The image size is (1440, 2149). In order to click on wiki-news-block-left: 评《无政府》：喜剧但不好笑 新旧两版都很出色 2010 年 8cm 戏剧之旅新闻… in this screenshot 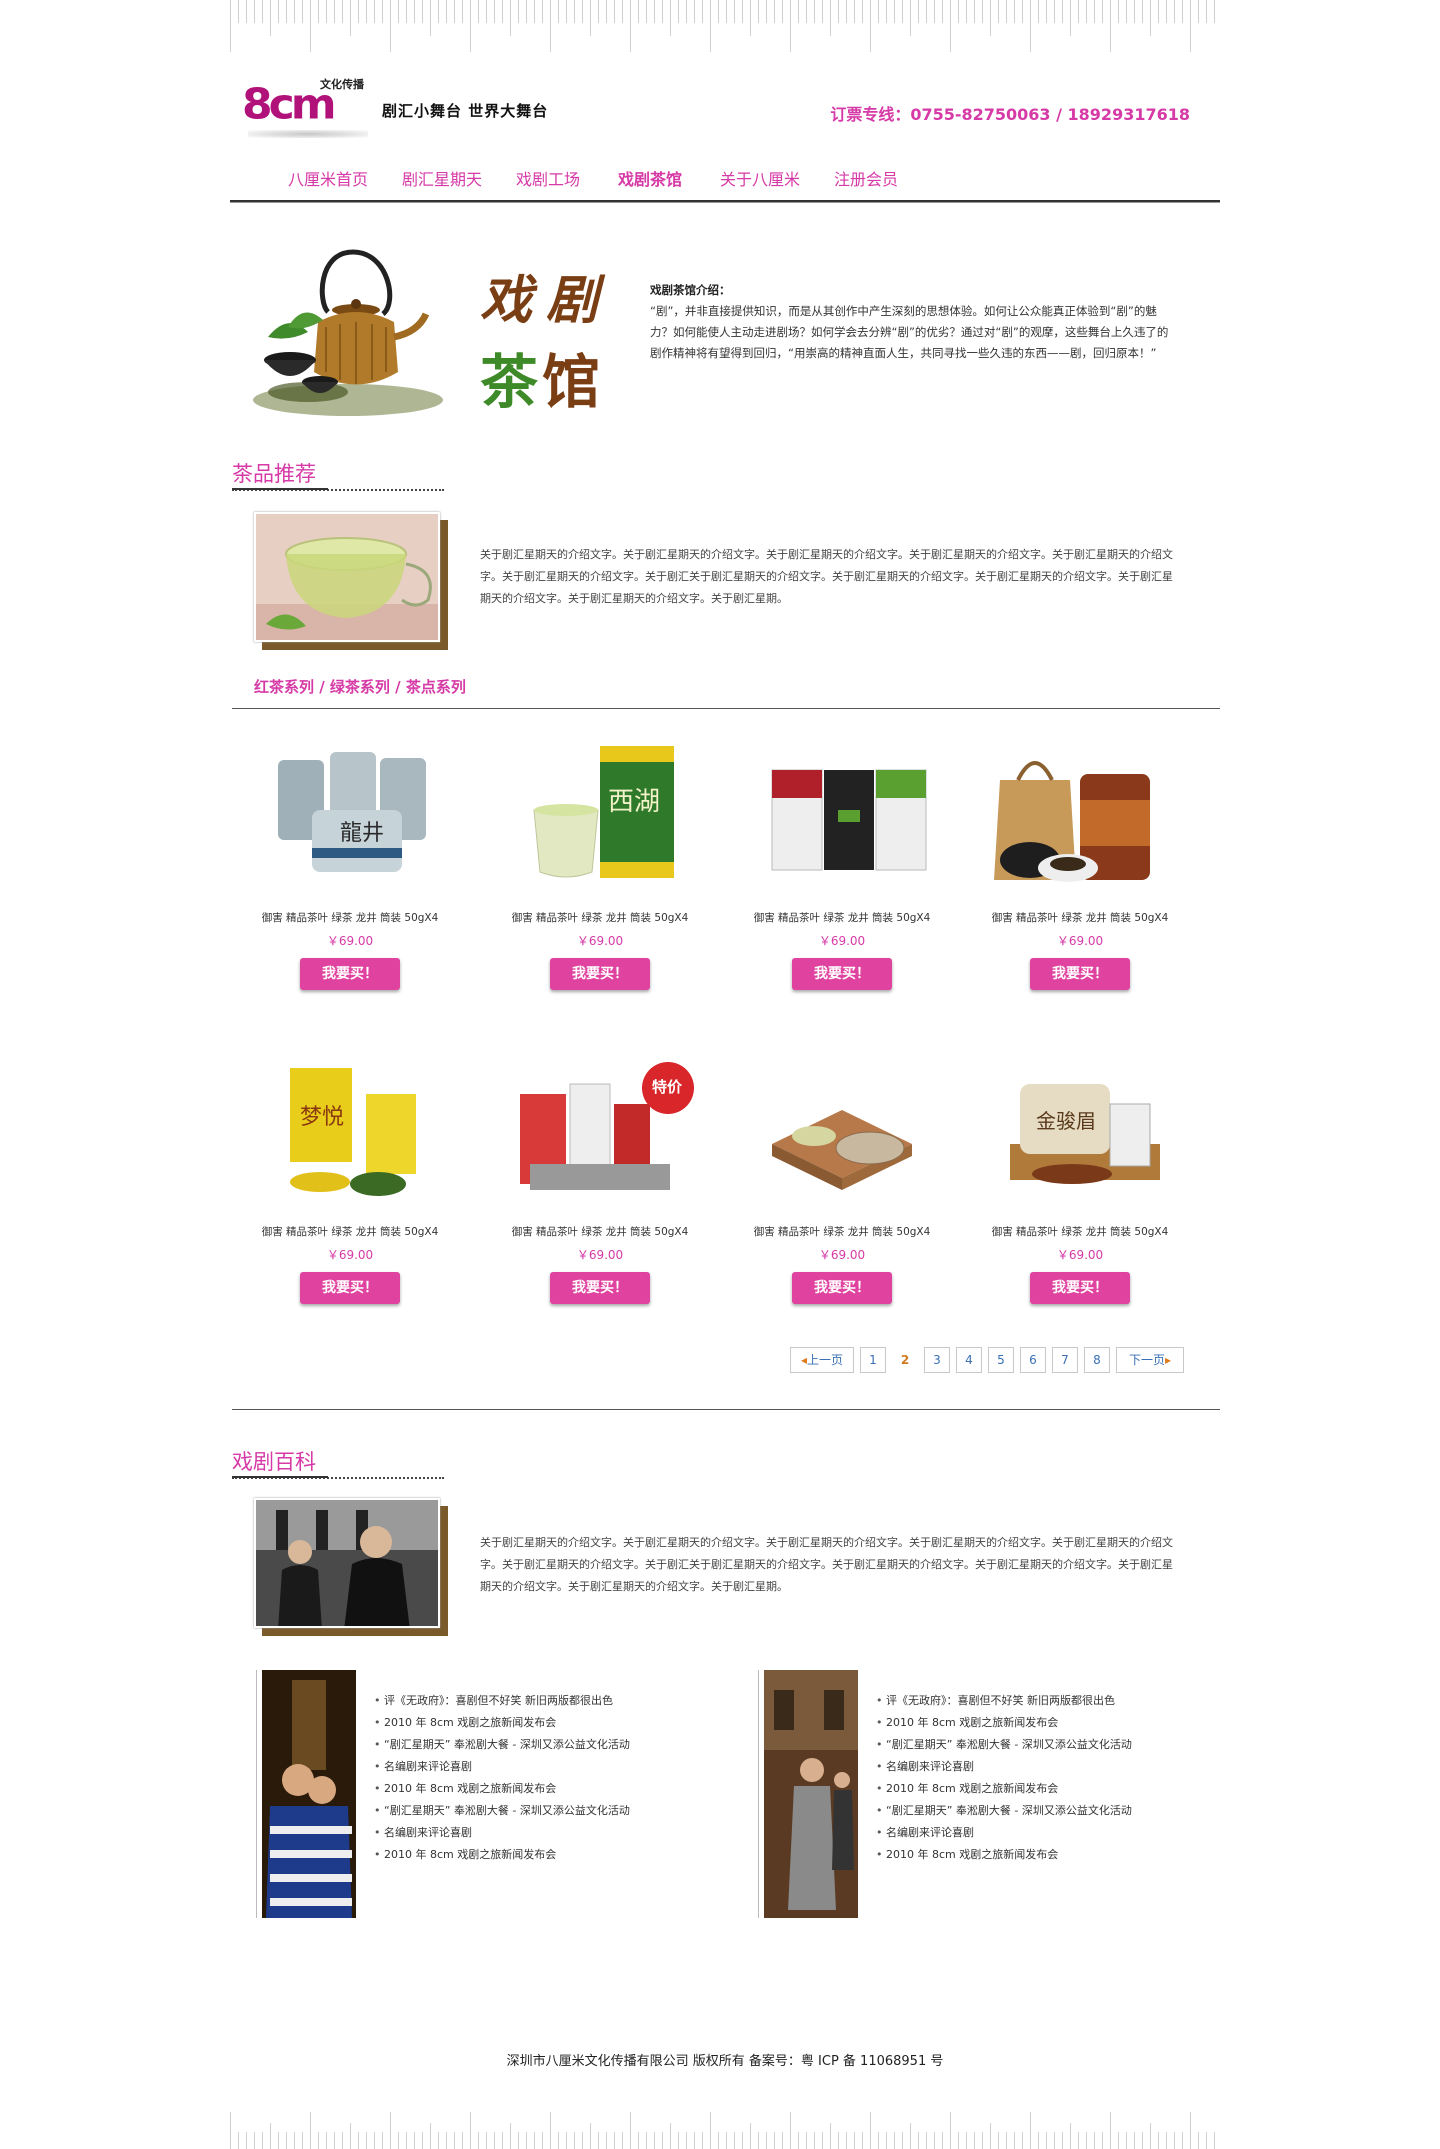, I will do `click(471, 1795)`.